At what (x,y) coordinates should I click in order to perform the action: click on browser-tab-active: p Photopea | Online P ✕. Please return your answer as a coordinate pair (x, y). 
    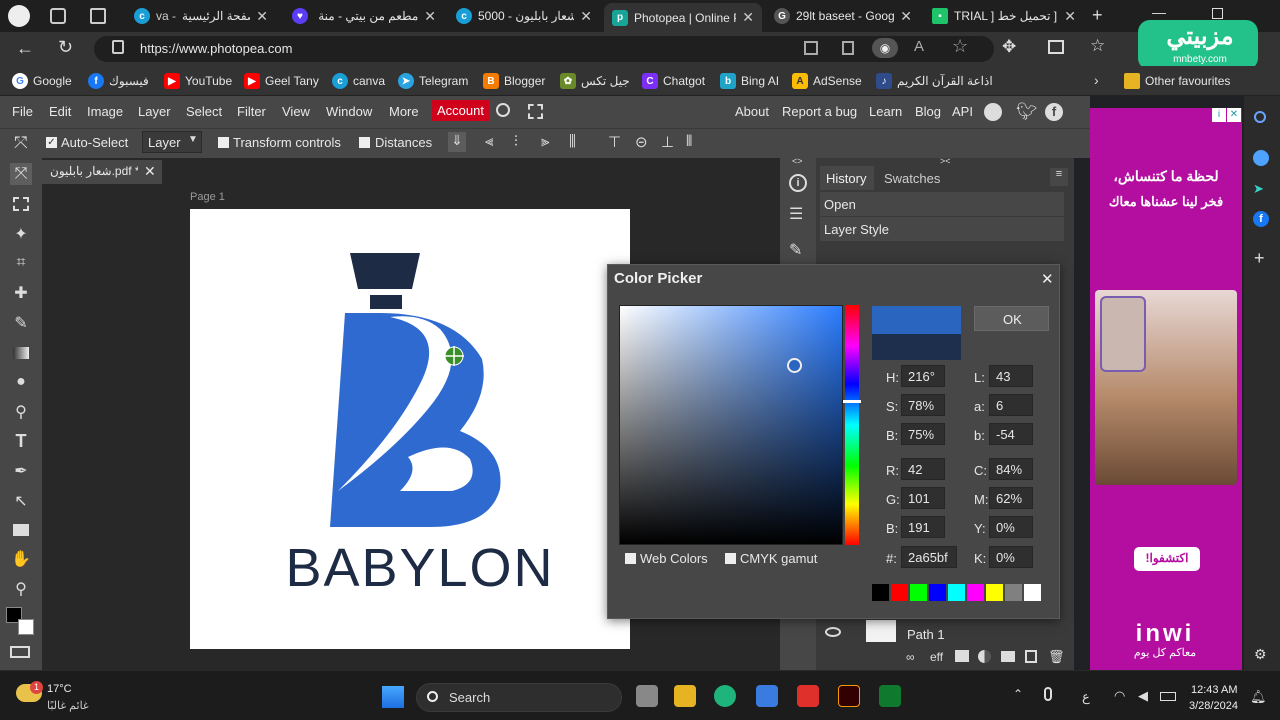
    Looking at the image, I should click on (683, 17).